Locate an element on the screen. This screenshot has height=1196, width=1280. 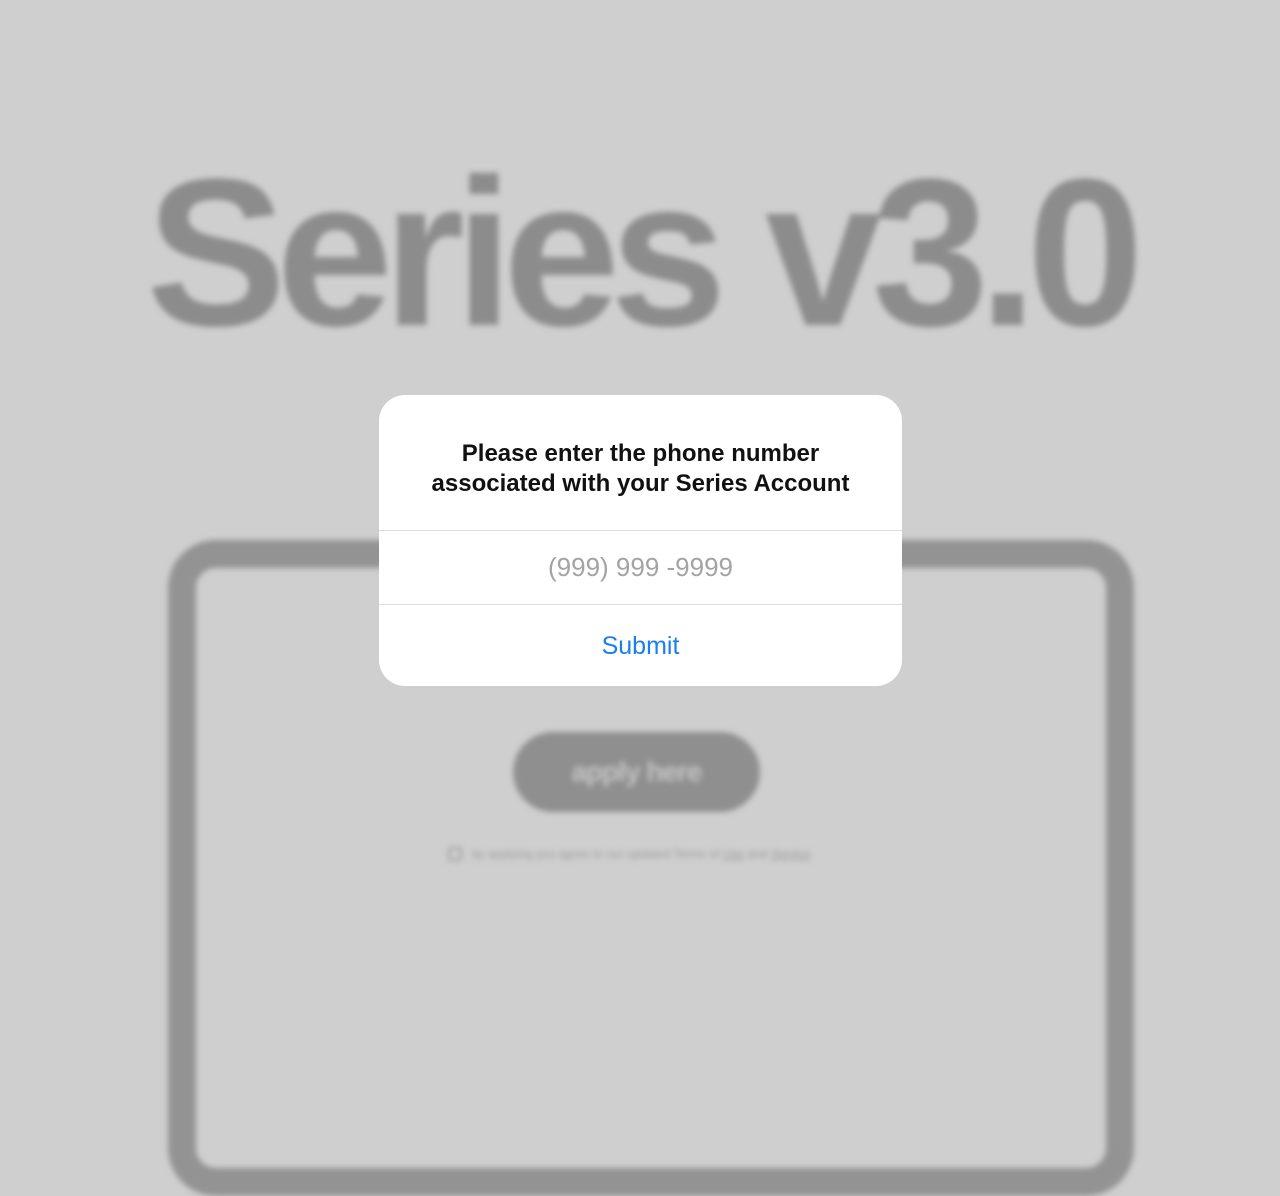
submit-button: Submit is located at coordinates (640, 645).